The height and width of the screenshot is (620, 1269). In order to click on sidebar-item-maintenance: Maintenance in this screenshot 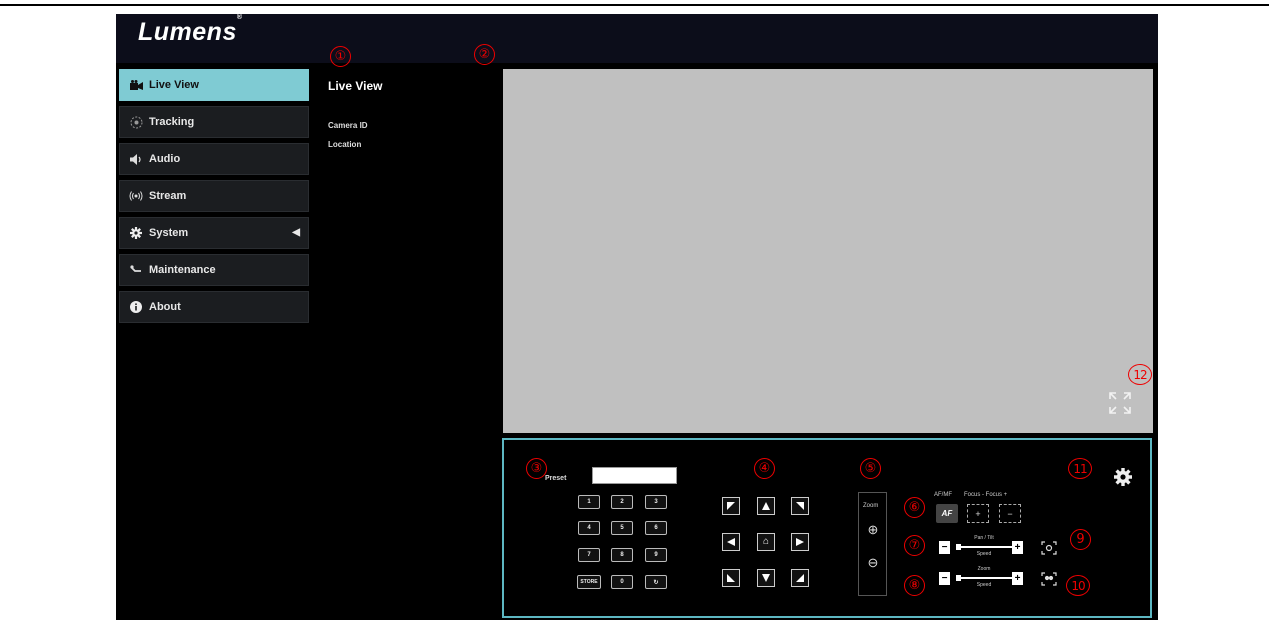, I will do `click(214, 270)`.